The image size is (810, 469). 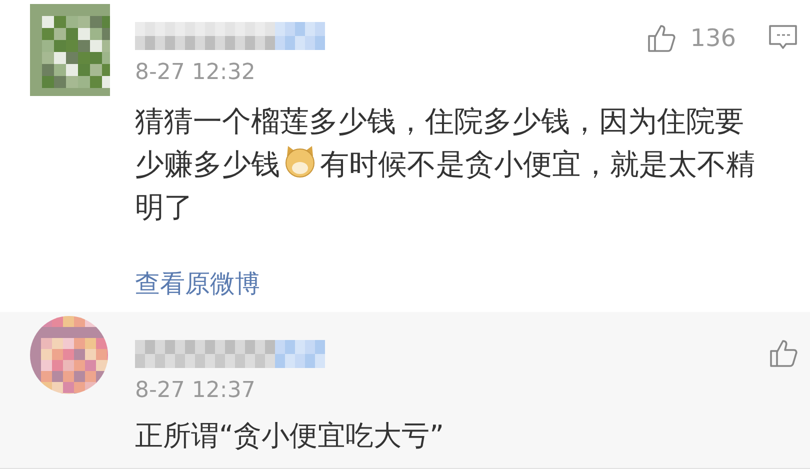 What do you see at coordinates (300, 161) in the screenshot?
I see `dog-emoji-icon` at bounding box center [300, 161].